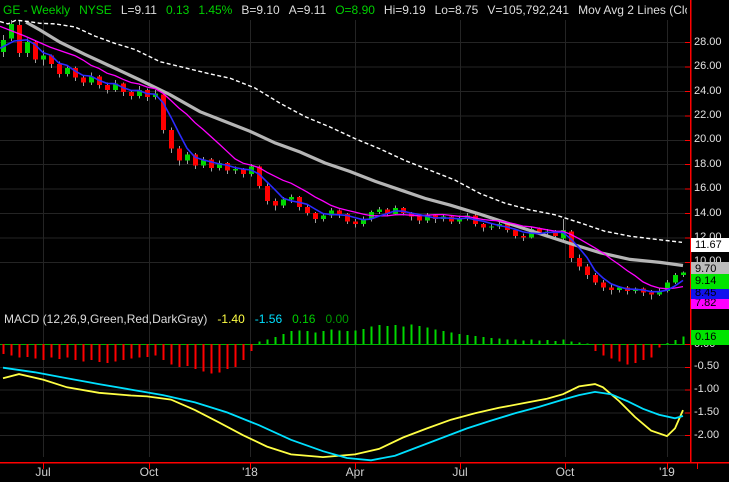 This screenshot has height=482, width=729. I want to click on time-axis-label: Apr, so click(355, 472).